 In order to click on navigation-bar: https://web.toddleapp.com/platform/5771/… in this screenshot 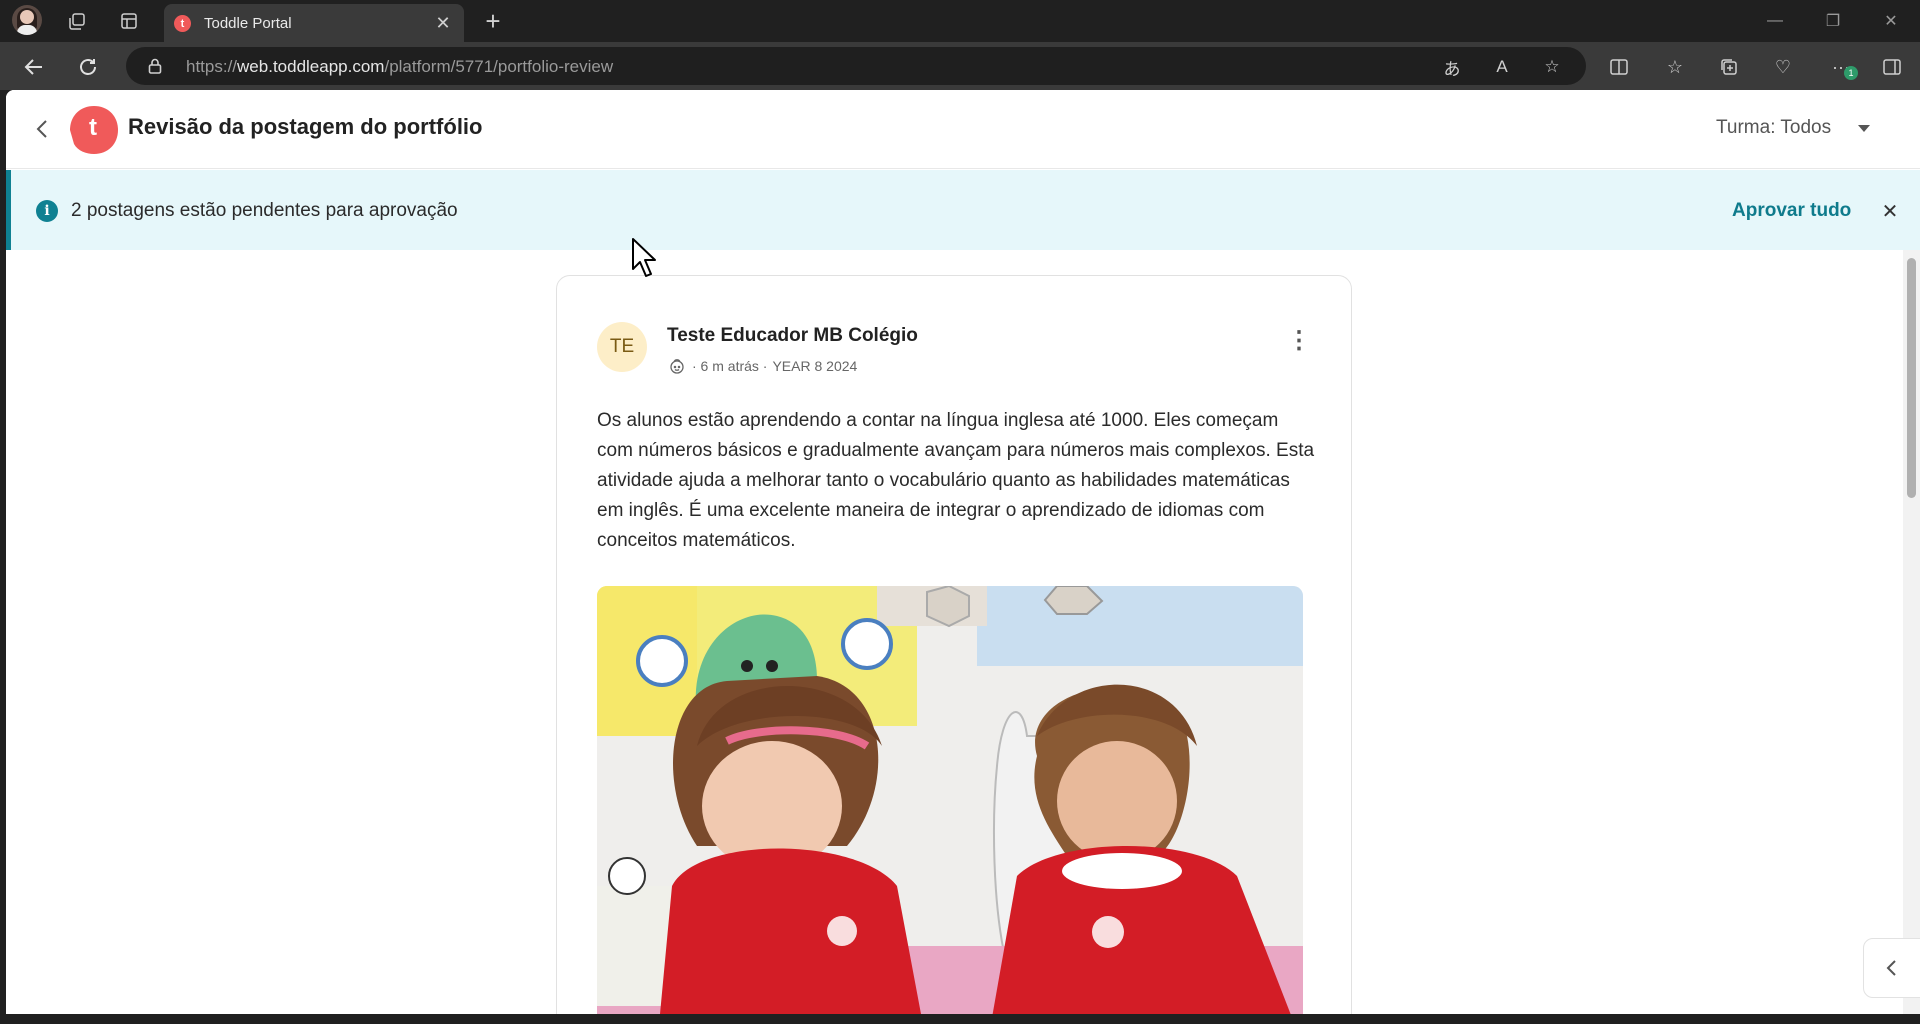, I will do `click(960, 66)`.